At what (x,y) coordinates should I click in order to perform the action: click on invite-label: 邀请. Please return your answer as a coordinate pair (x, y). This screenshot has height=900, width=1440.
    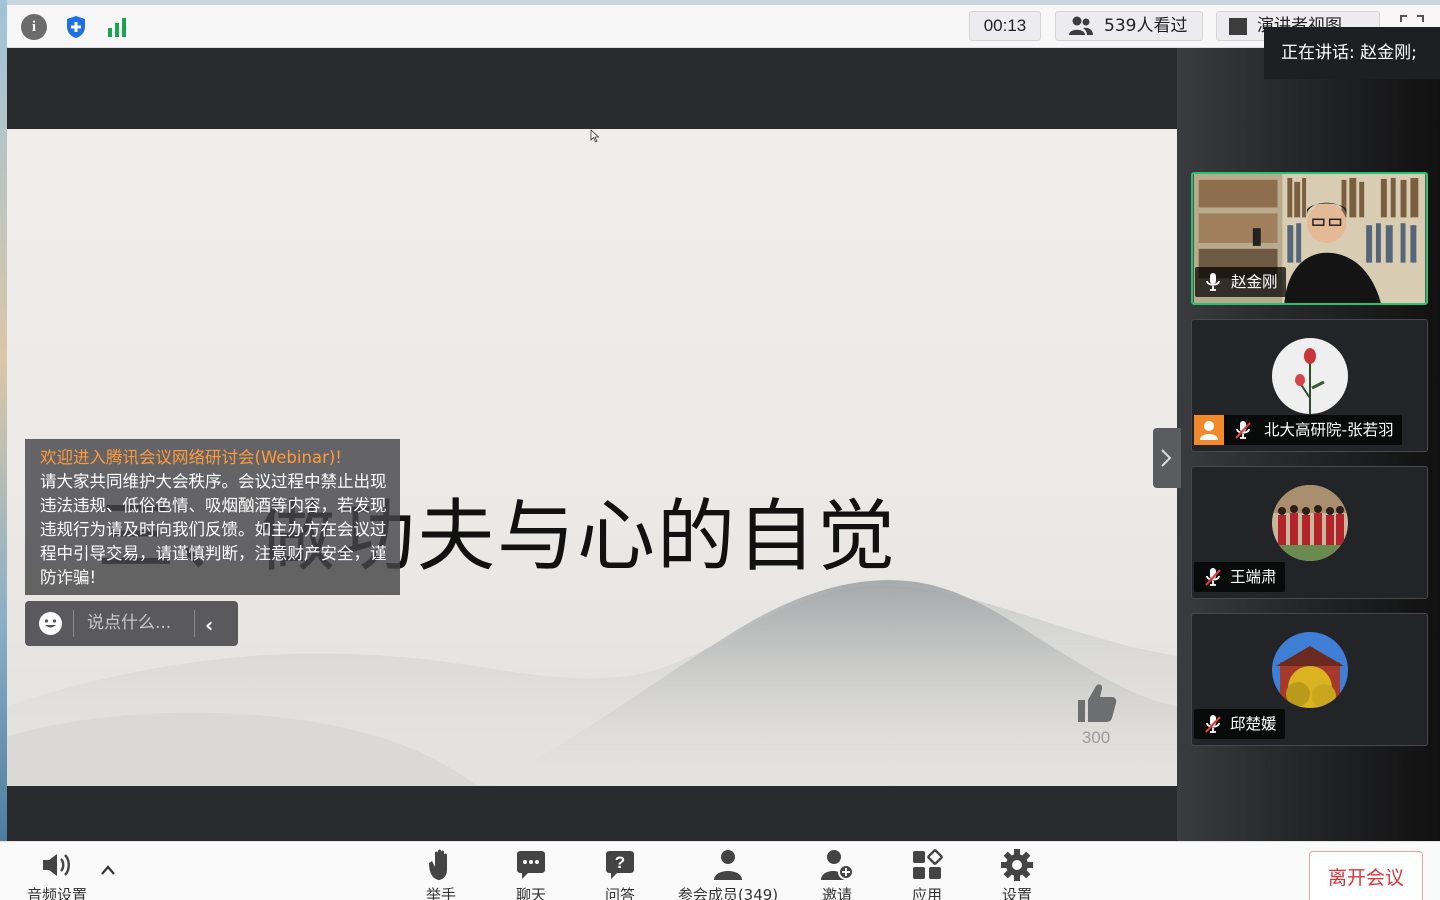
    Looking at the image, I should click on (836, 893).